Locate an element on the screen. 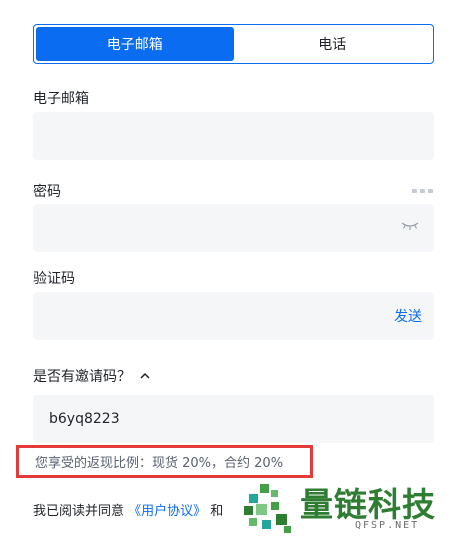 The image size is (461, 538). agreement-line: 我已阅读并同意 《用户协议》 和 is located at coordinates (128, 509).